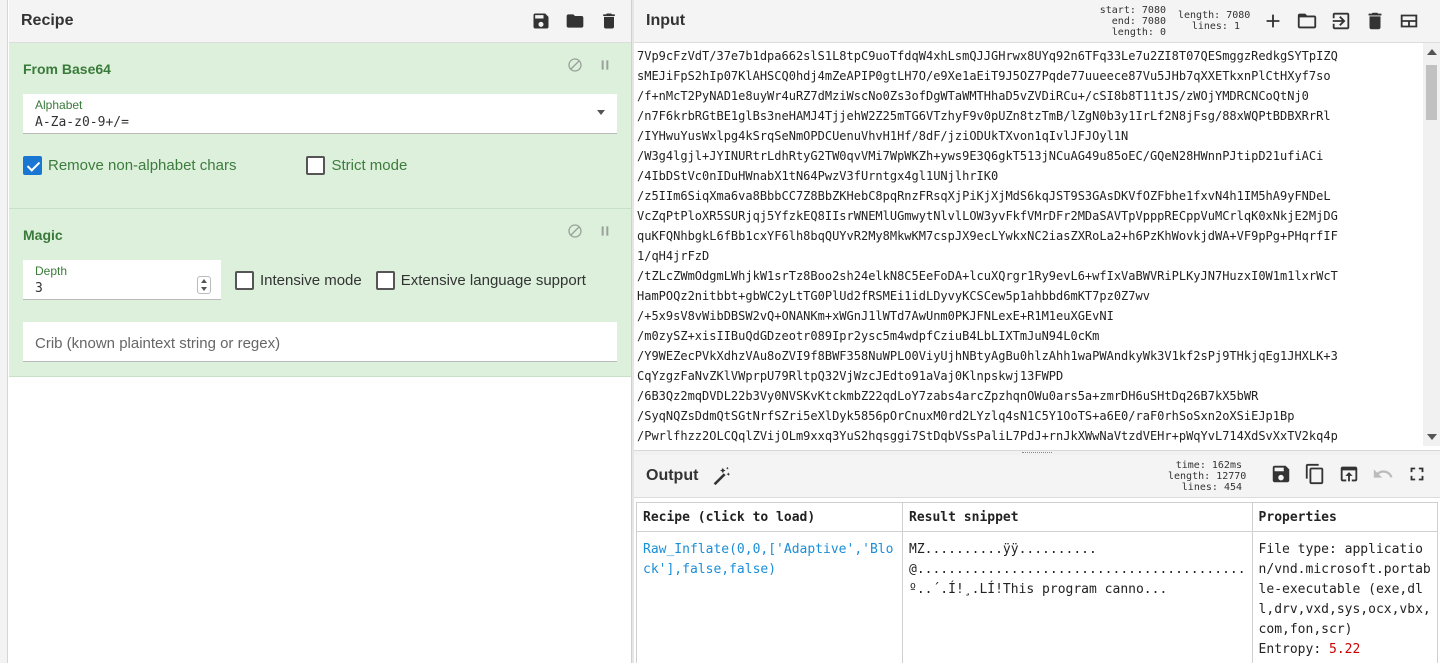 Image resolution: width=1440 pixels, height=663 pixels. I want to click on depth-stepper, so click(204, 285).